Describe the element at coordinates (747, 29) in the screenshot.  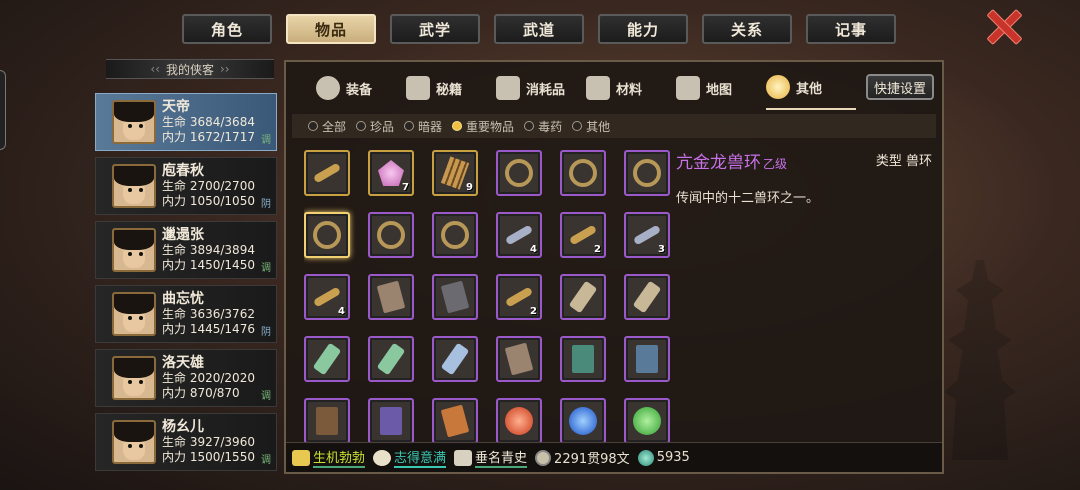
I see `top-tab-5: 关系` at that location.